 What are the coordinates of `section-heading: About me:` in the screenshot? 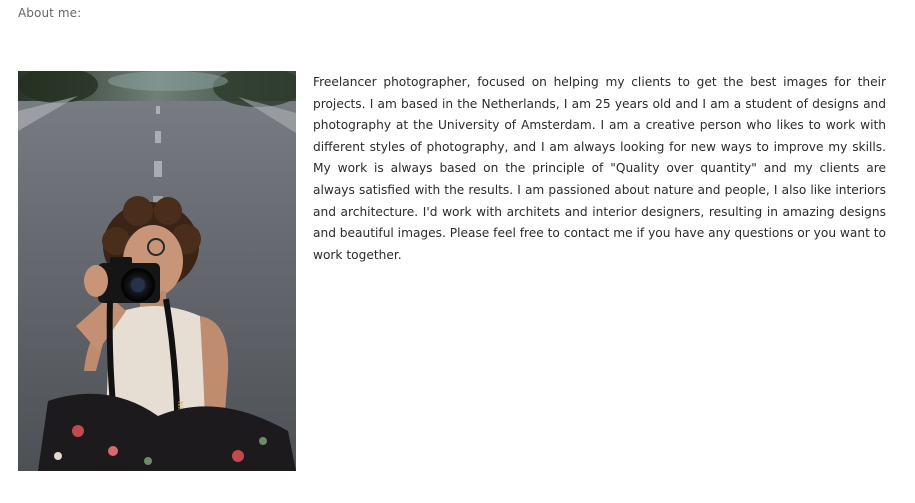 It's located at (50, 13).